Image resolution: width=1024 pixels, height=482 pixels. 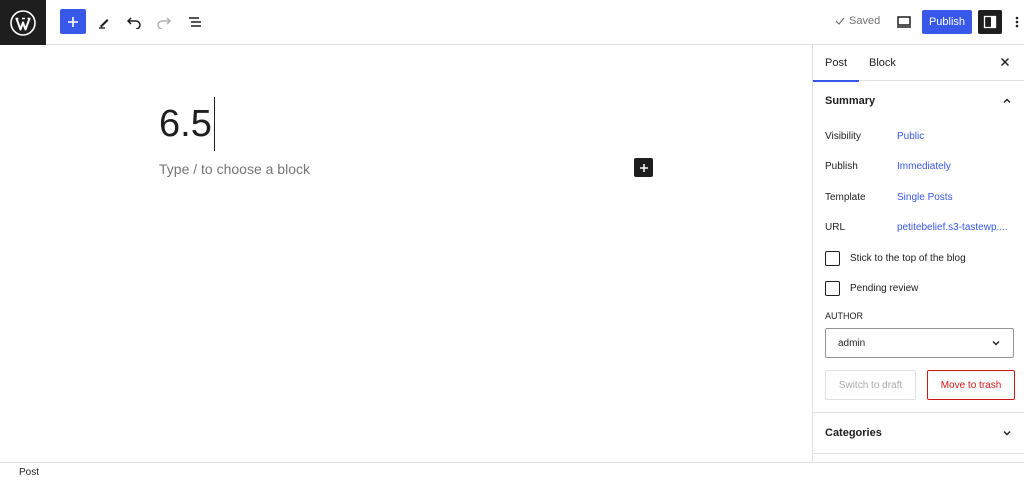 I want to click on sticky-checkbox, so click(x=832, y=258).